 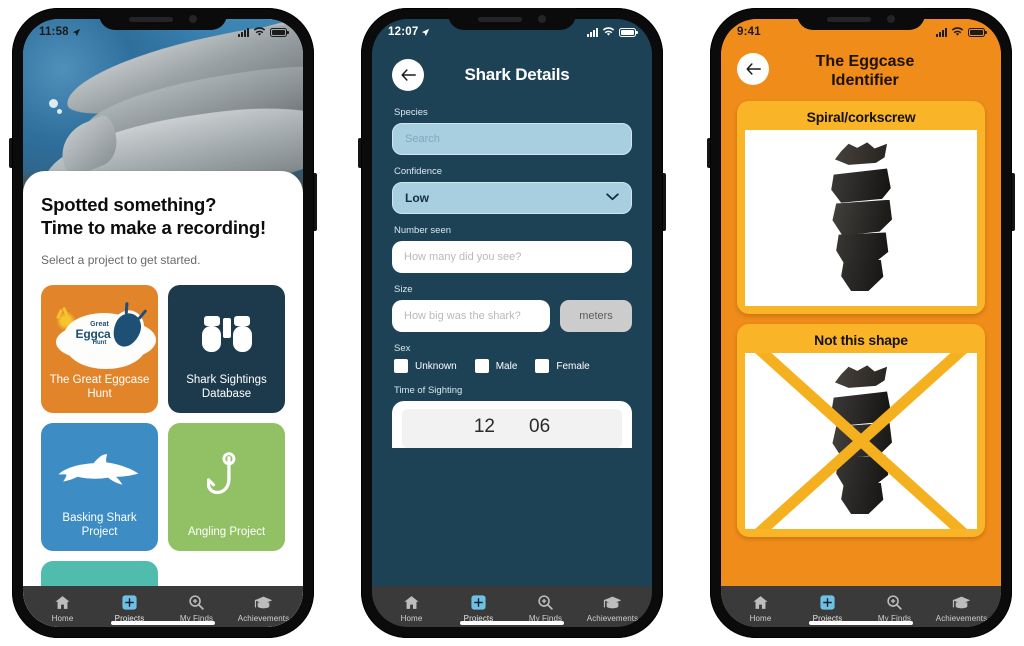 What do you see at coordinates (428, 390) in the screenshot?
I see `time-of-sighting-label: Time of Sighting` at bounding box center [428, 390].